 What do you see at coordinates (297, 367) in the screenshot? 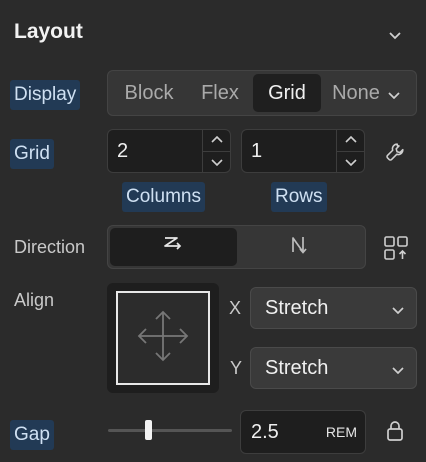
I see `align-y-value: Stretch` at bounding box center [297, 367].